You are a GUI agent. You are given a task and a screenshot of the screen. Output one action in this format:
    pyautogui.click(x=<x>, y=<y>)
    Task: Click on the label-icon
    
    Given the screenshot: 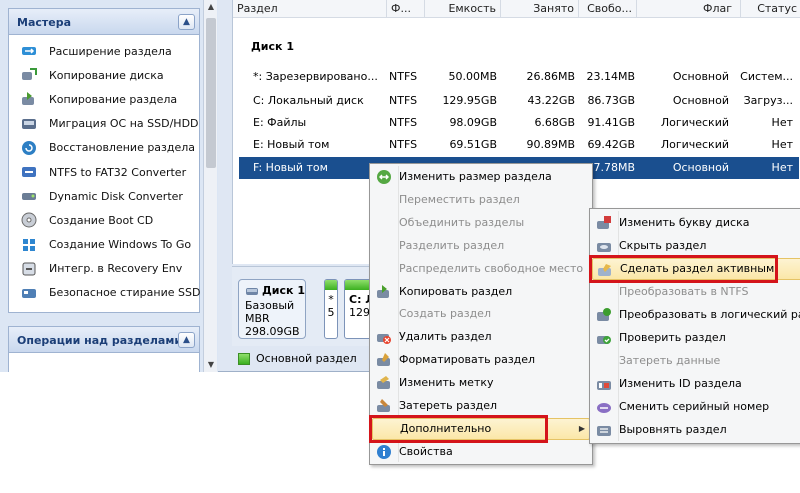 What is the action you would take?
    pyautogui.click(x=384, y=383)
    